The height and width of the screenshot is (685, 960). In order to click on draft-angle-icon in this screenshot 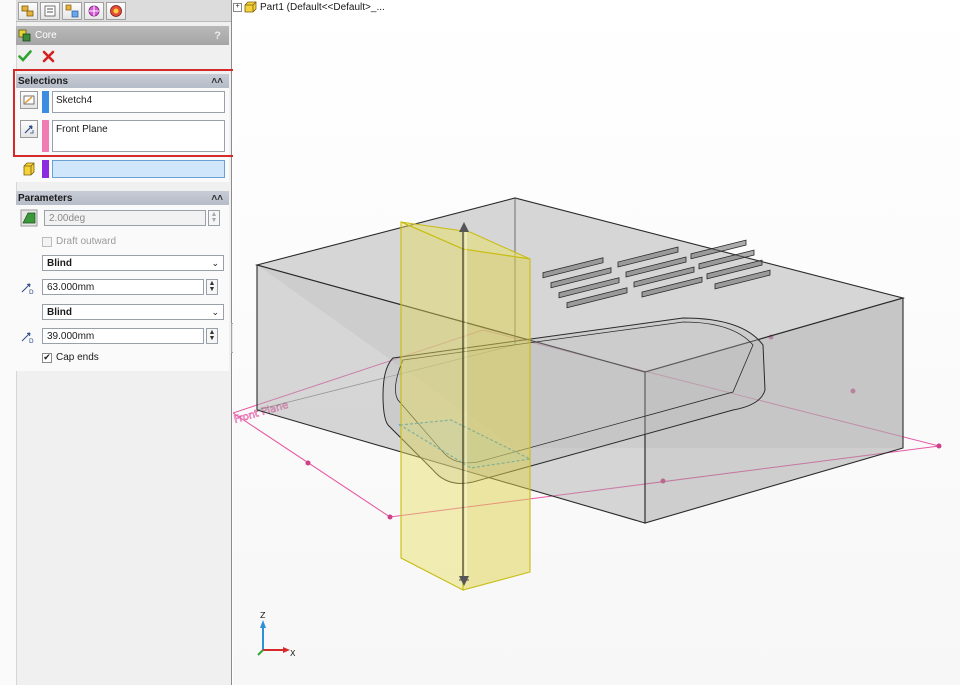, I will do `click(29, 218)`.